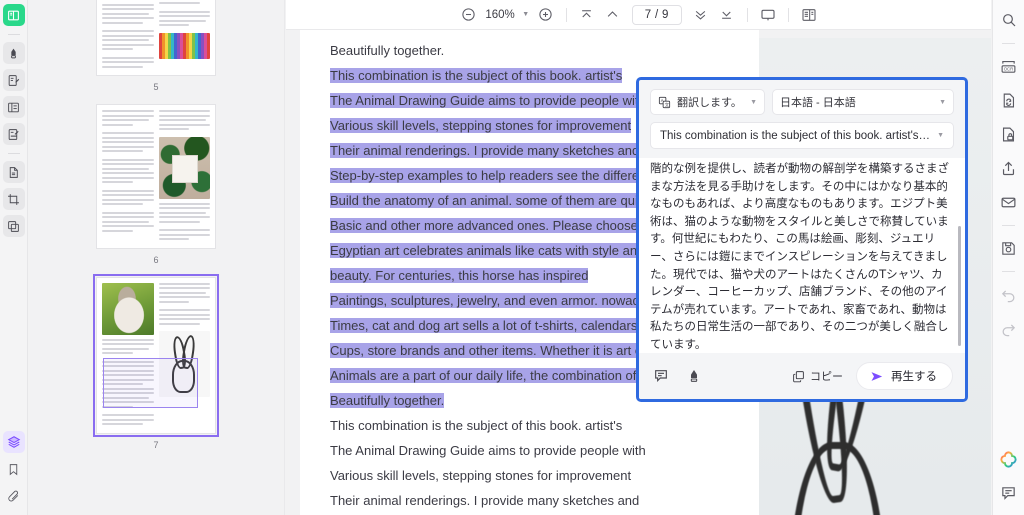 The image size is (1024, 515). I want to click on rrail-item-convert, so click(1009, 100).